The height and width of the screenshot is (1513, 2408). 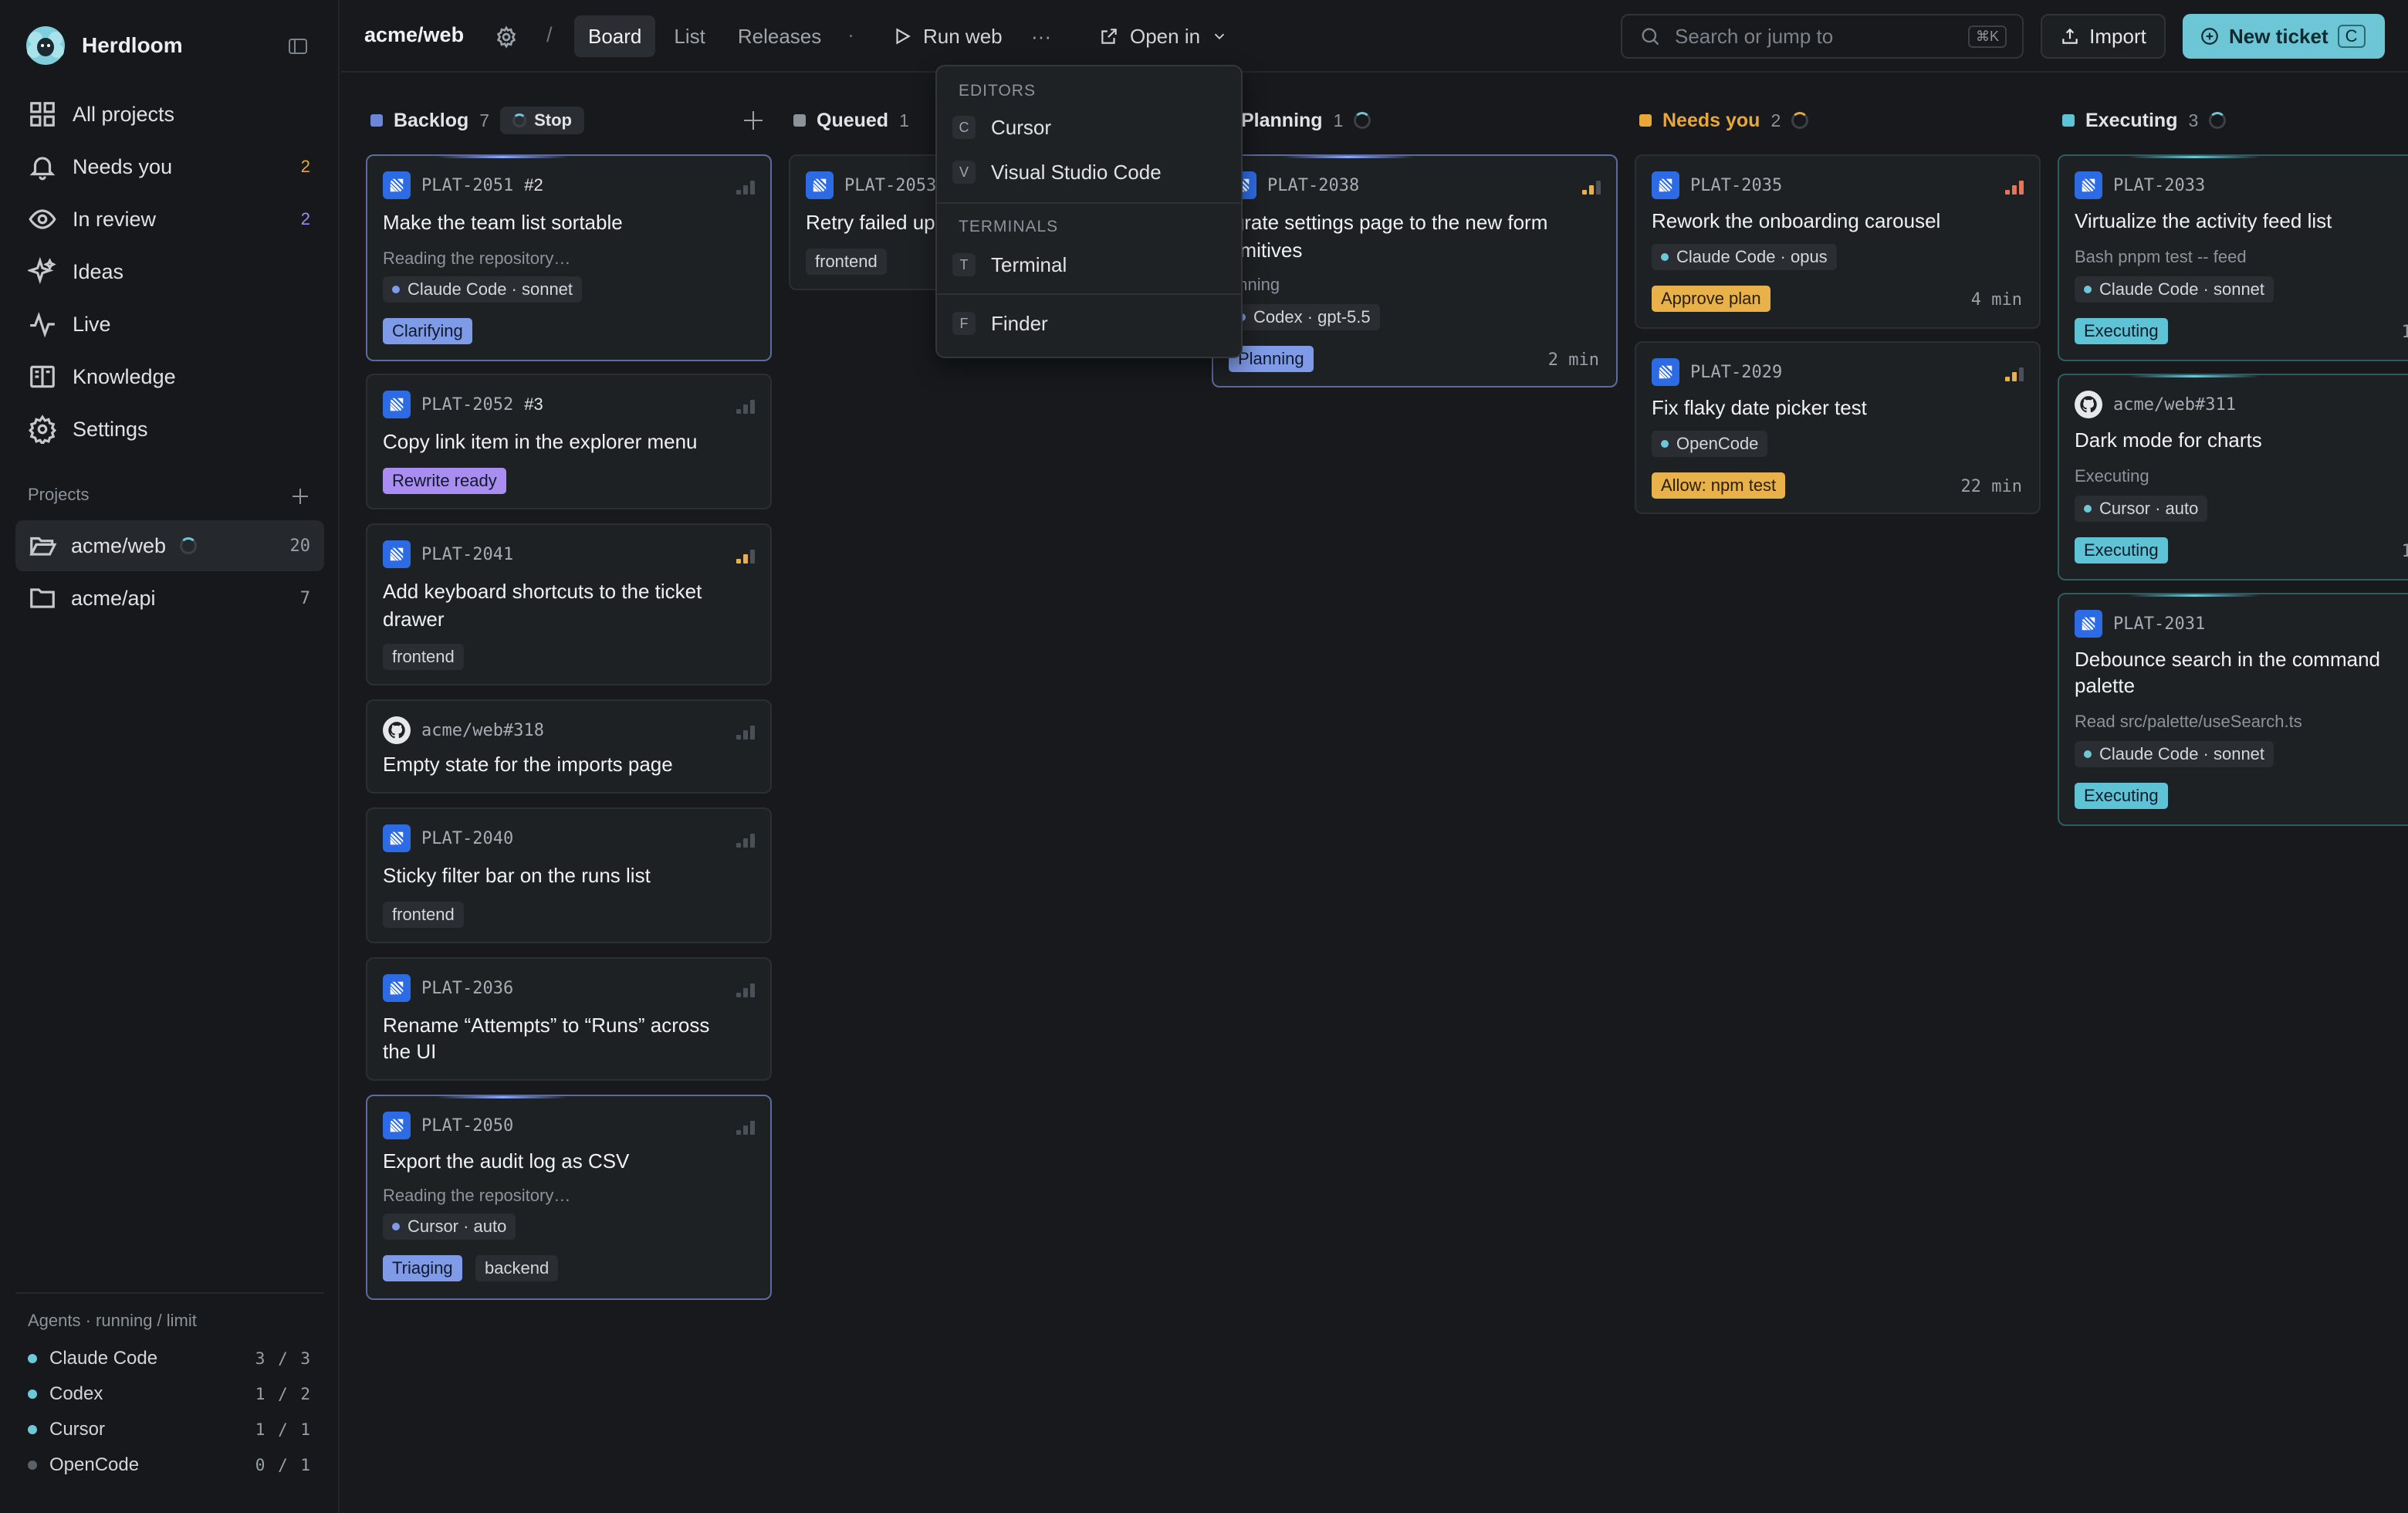 What do you see at coordinates (59, 494) in the screenshot?
I see `projects-section-title: Projects` at bounding box center [59, 494].